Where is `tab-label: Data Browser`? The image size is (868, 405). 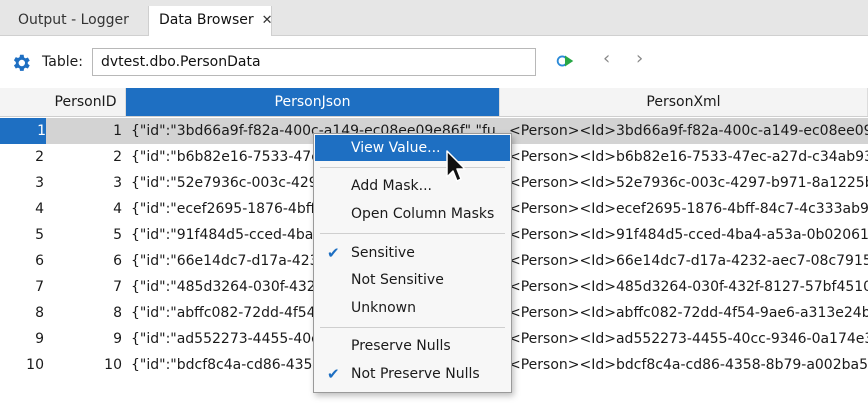 tab-label: Data Browser is located at coordinates (206, 20).